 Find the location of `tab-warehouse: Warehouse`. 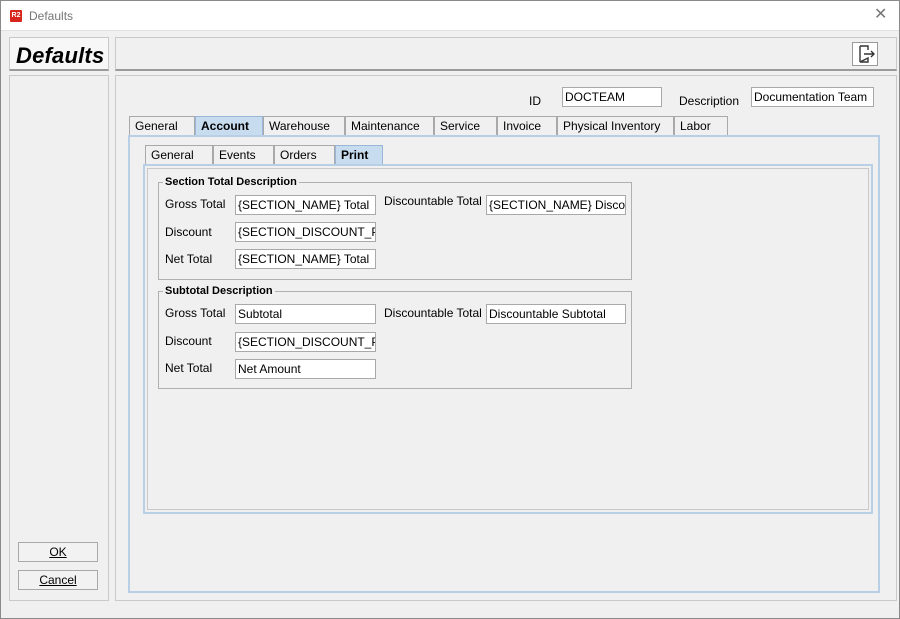

tab-warehouse: Warehouse is located at coordinates (304, 126).